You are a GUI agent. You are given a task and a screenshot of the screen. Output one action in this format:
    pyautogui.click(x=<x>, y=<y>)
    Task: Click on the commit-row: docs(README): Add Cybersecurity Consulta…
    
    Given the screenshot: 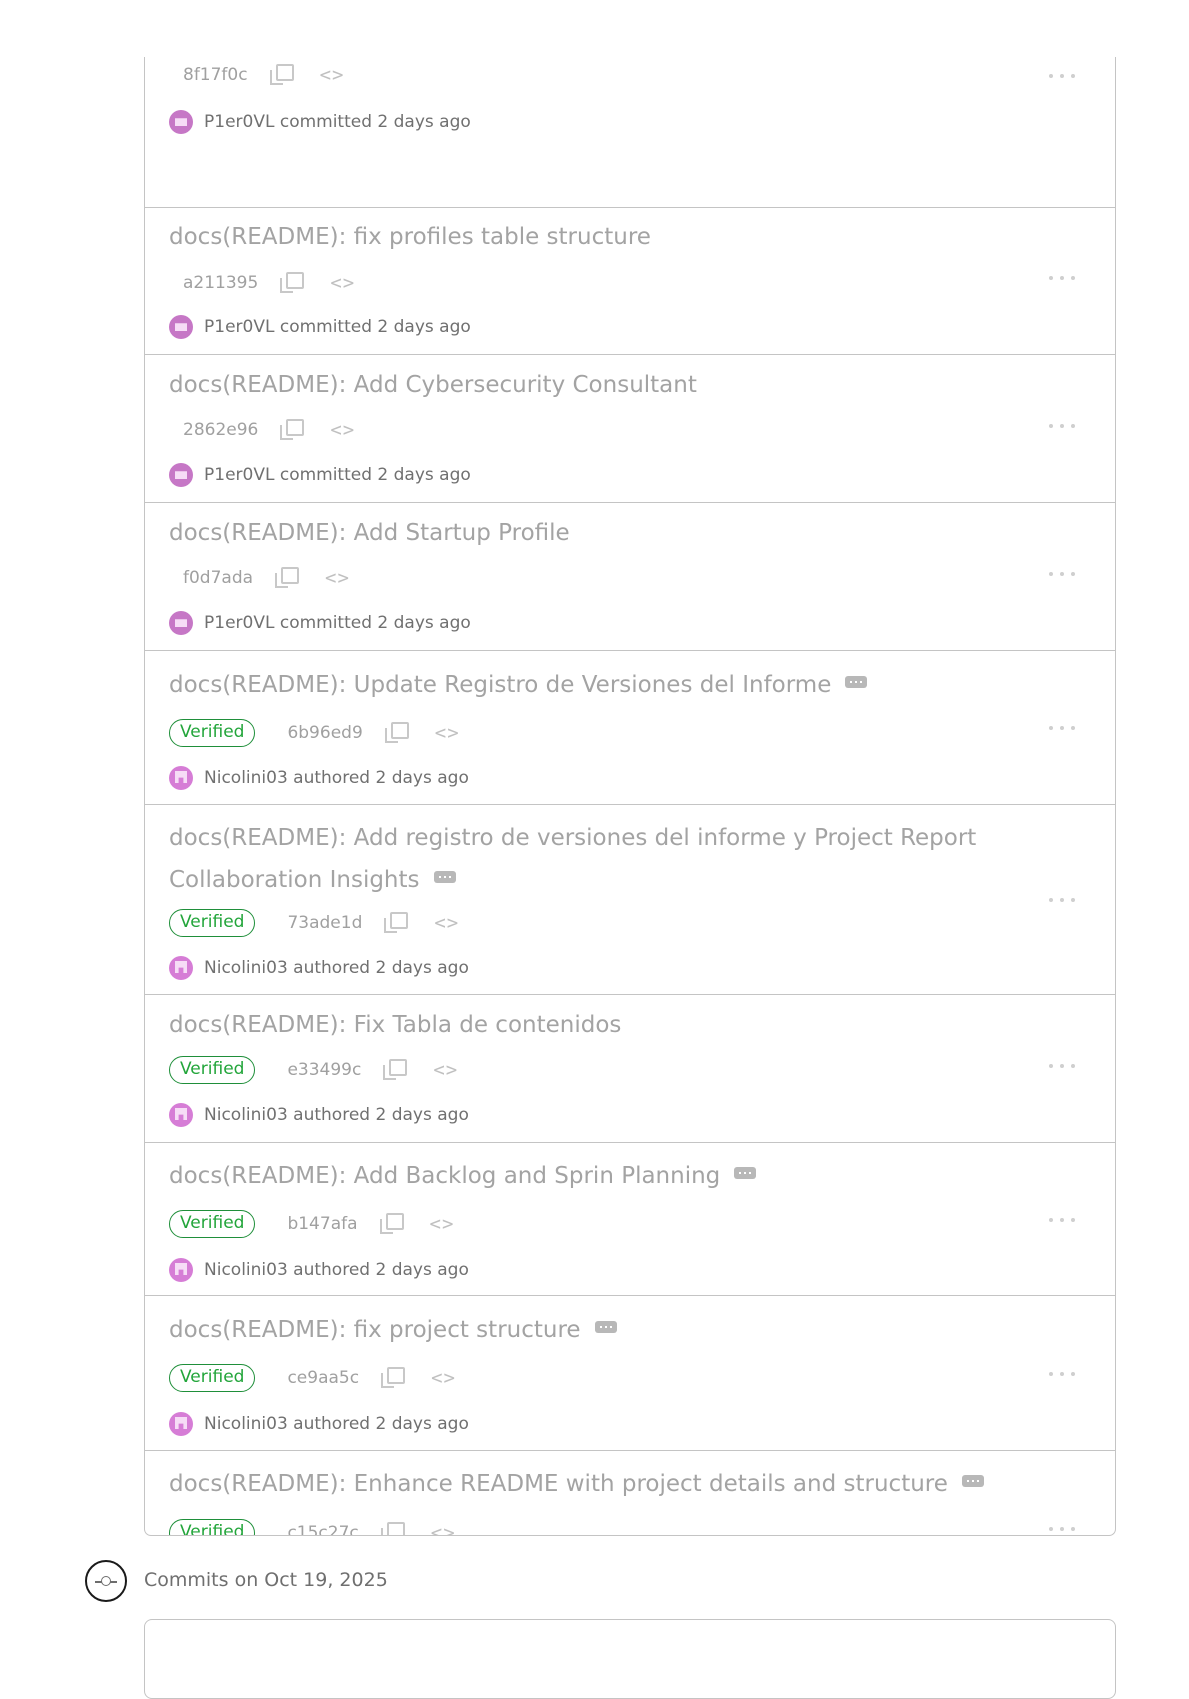 What is the action you would take?
    pyautogui.click(x=630, y=428)
    